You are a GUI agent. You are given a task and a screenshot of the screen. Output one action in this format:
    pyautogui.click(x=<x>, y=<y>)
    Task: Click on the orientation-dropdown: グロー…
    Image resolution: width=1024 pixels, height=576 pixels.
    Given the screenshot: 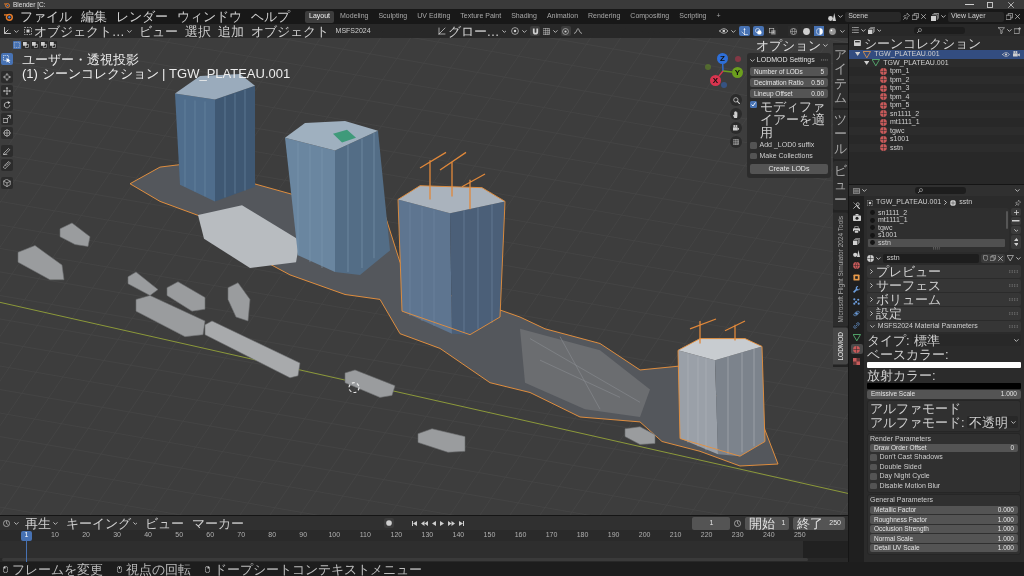 What is the action you would take?
    pyautogui.click(x=472, y=31)
    